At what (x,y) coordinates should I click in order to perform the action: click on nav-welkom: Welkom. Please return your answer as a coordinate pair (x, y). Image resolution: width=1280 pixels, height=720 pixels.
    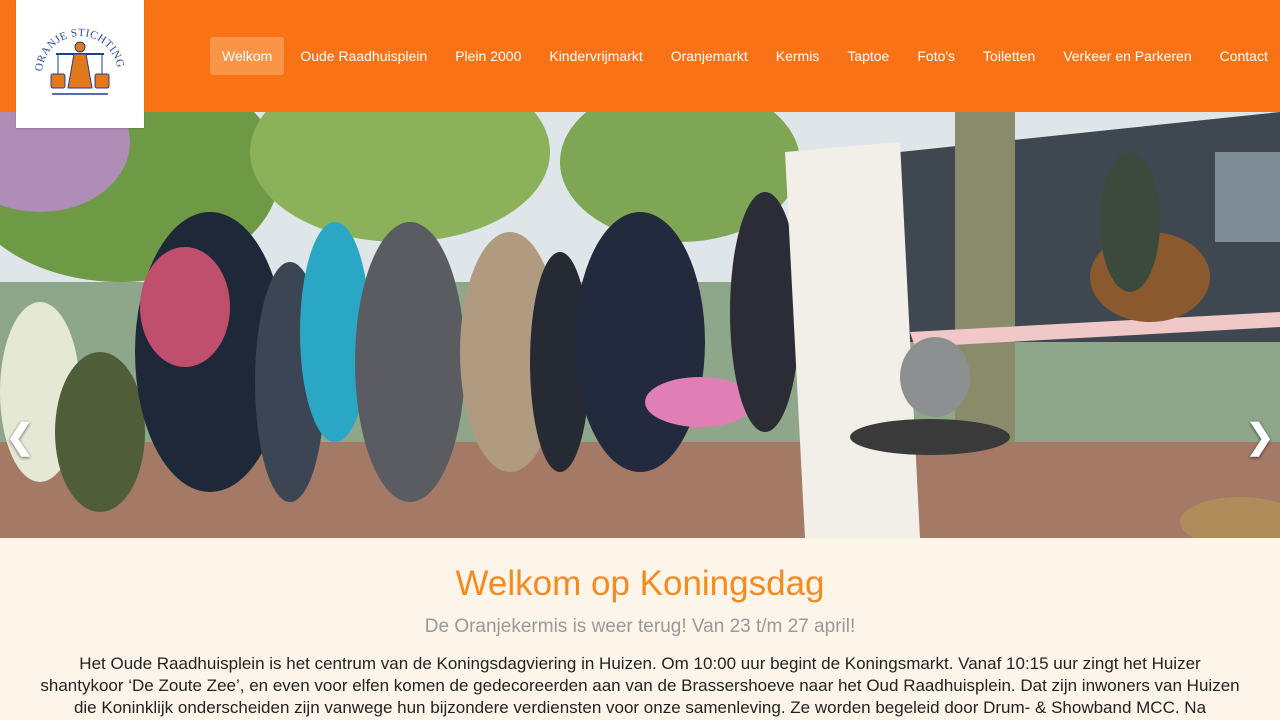
    Looking at the image, I should click on (247, 56).